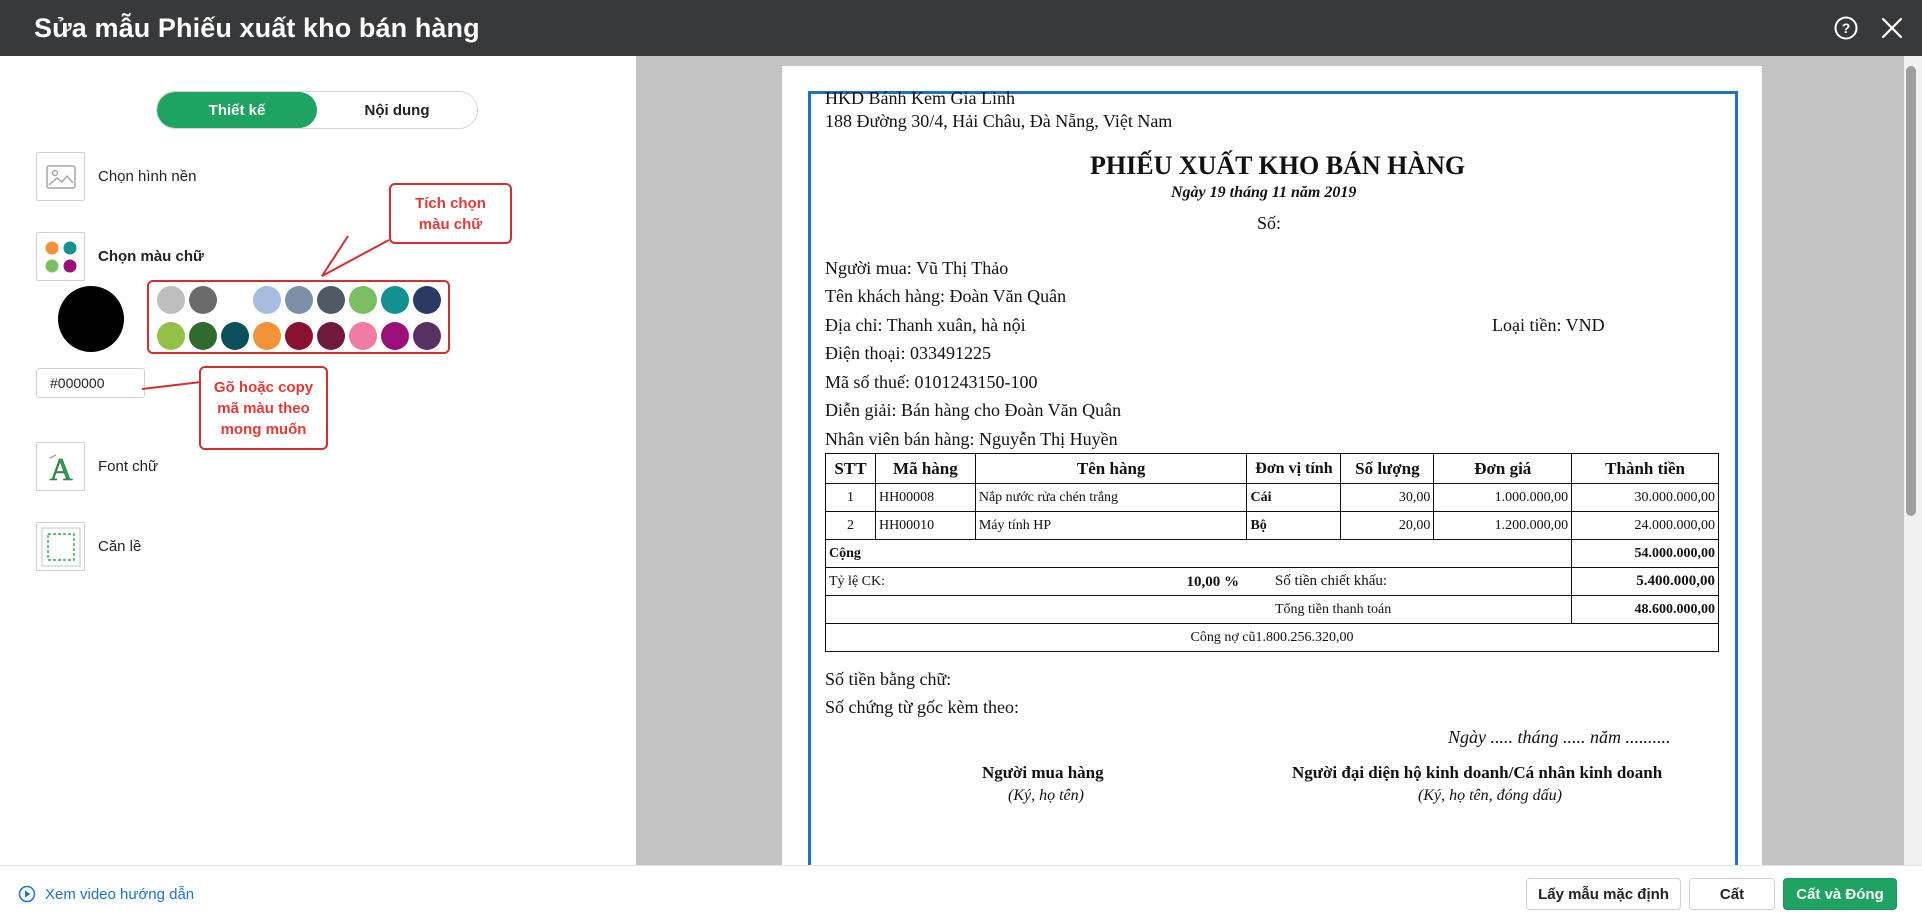 The height and width of the screenshot is (921, 1922). I want to click on cell-stt: 1, so click(850, 497).